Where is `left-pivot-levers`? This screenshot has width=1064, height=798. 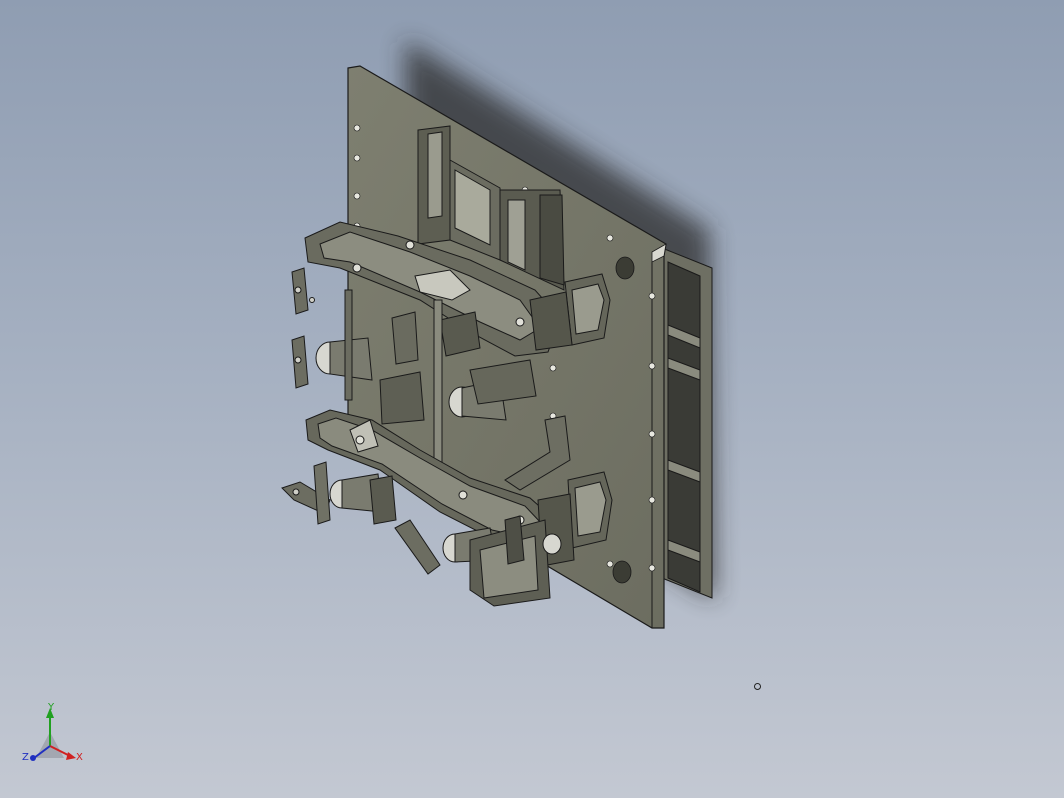
left-pivot-levers is located at coordinates (303, 328).